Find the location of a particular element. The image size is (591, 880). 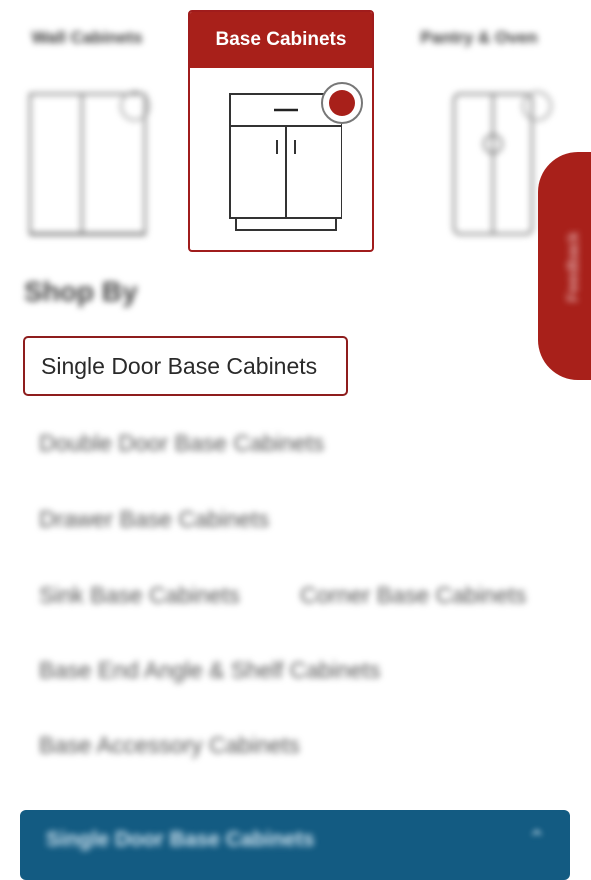

shop-by-heading: Shop By is located at coordinates (81, 291).